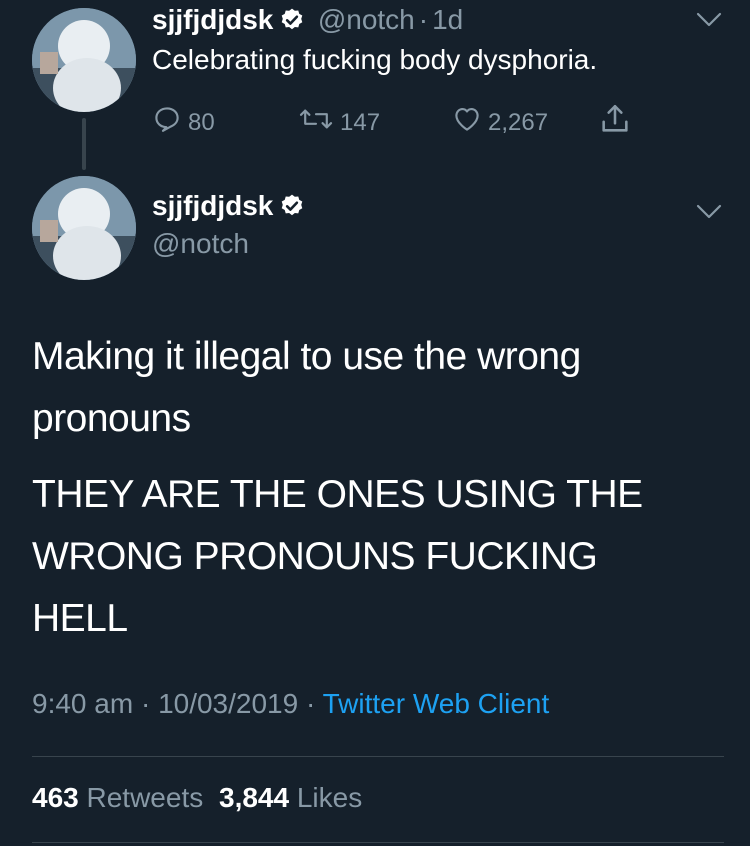 The image size is (750, 846). I want to click on reply-button: 80, so click(183, 122).